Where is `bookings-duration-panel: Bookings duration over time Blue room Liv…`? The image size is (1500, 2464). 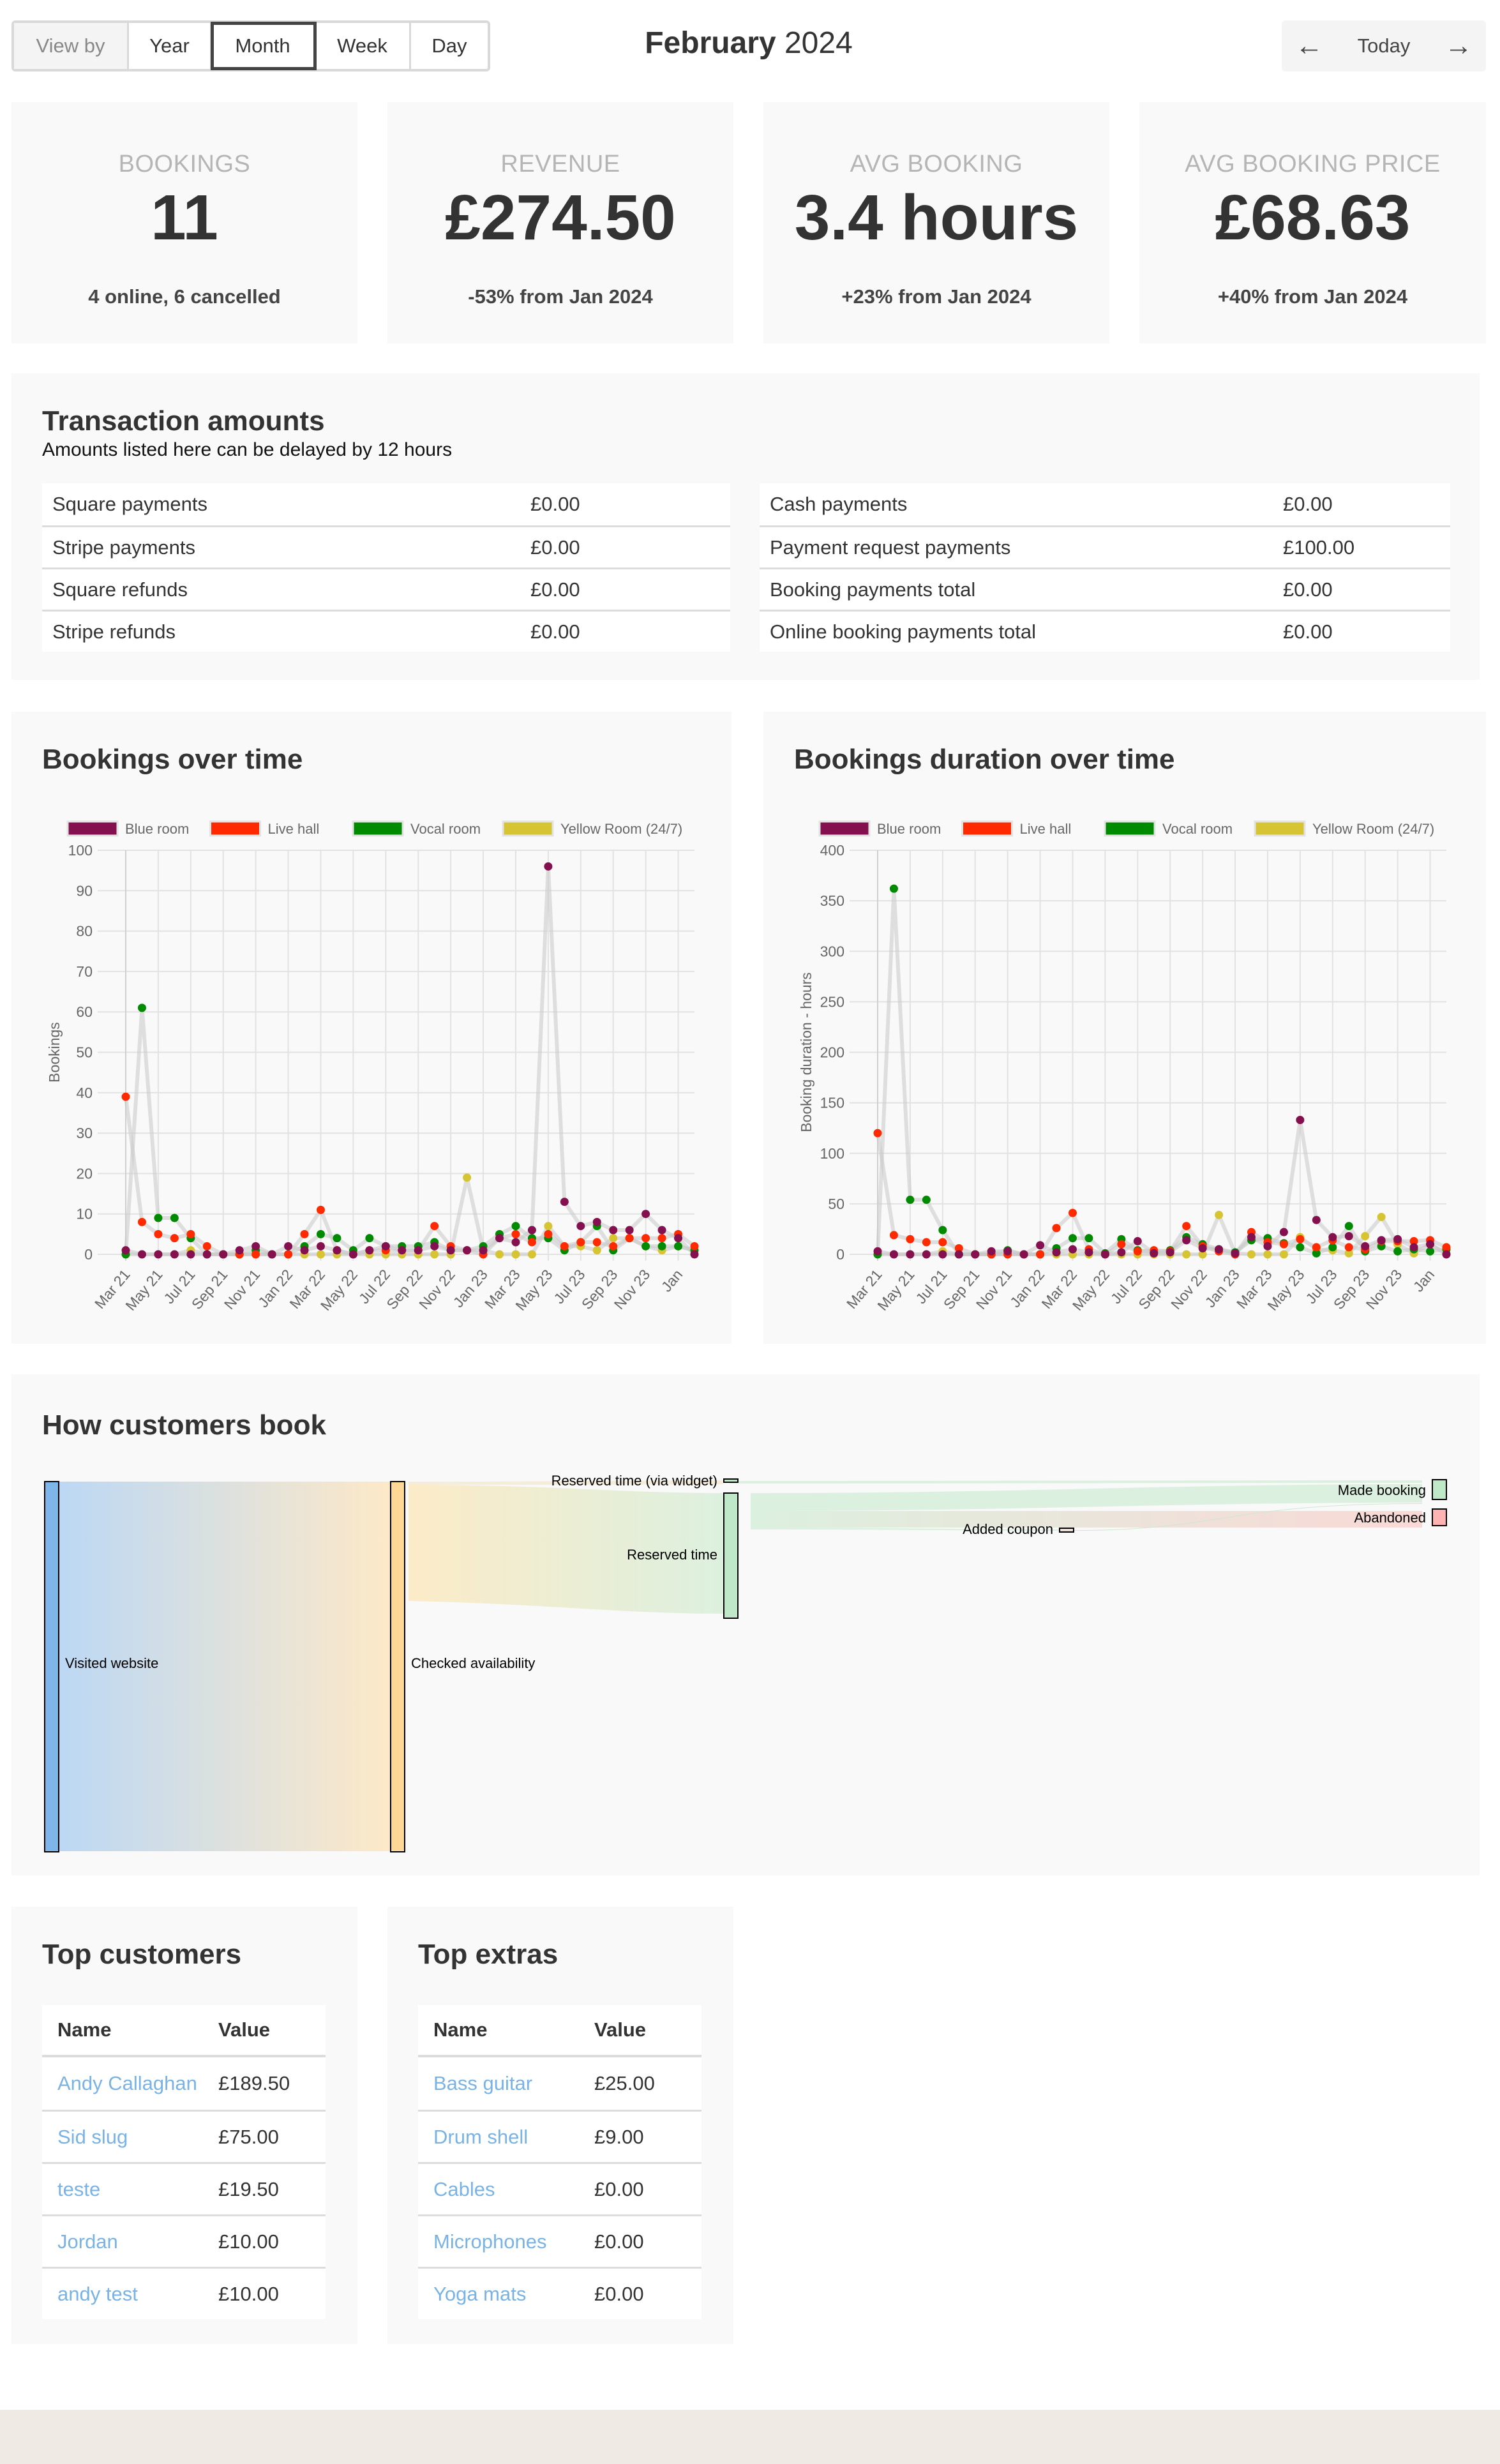
bookings-duration-panel: Bookings duration over time Blue room Liv… is located at coordinates (1124, 1028).